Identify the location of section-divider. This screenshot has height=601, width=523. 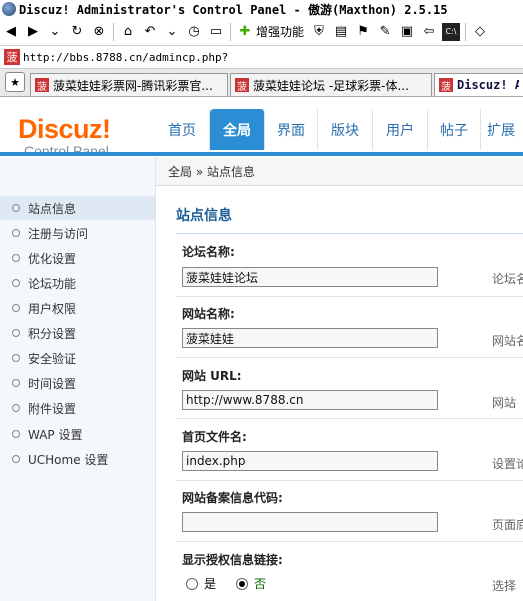
(349, 233).